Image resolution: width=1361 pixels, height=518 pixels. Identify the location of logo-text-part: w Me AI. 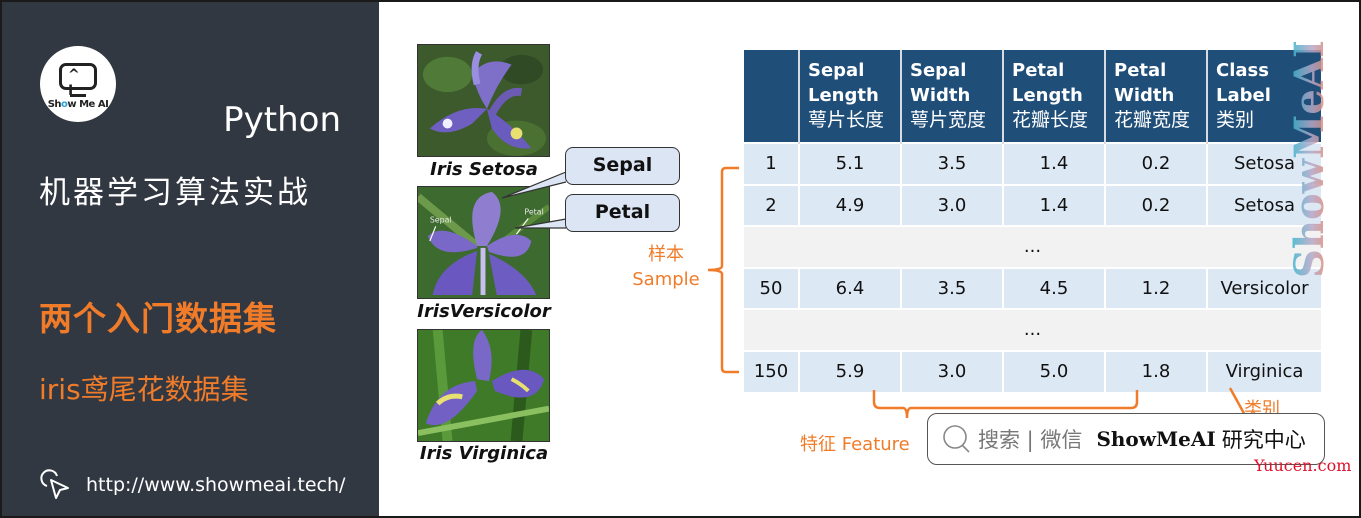
(88, 104).